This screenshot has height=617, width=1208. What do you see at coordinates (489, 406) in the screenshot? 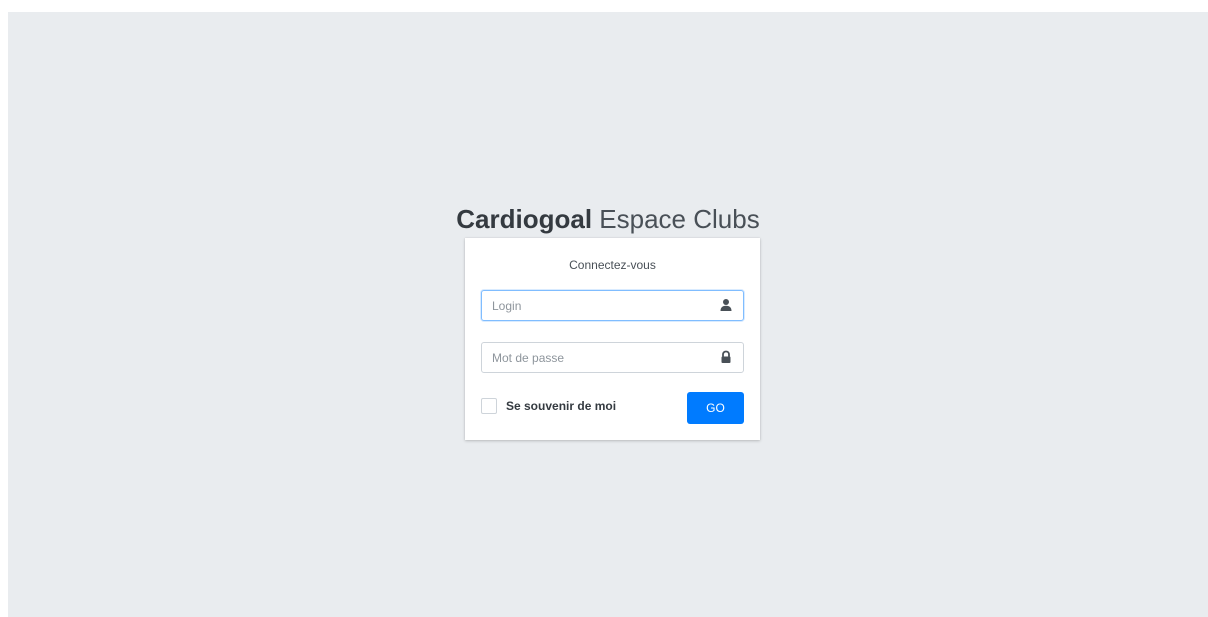
I see `remember-me-checkbox` at bounding box center [489, 406].